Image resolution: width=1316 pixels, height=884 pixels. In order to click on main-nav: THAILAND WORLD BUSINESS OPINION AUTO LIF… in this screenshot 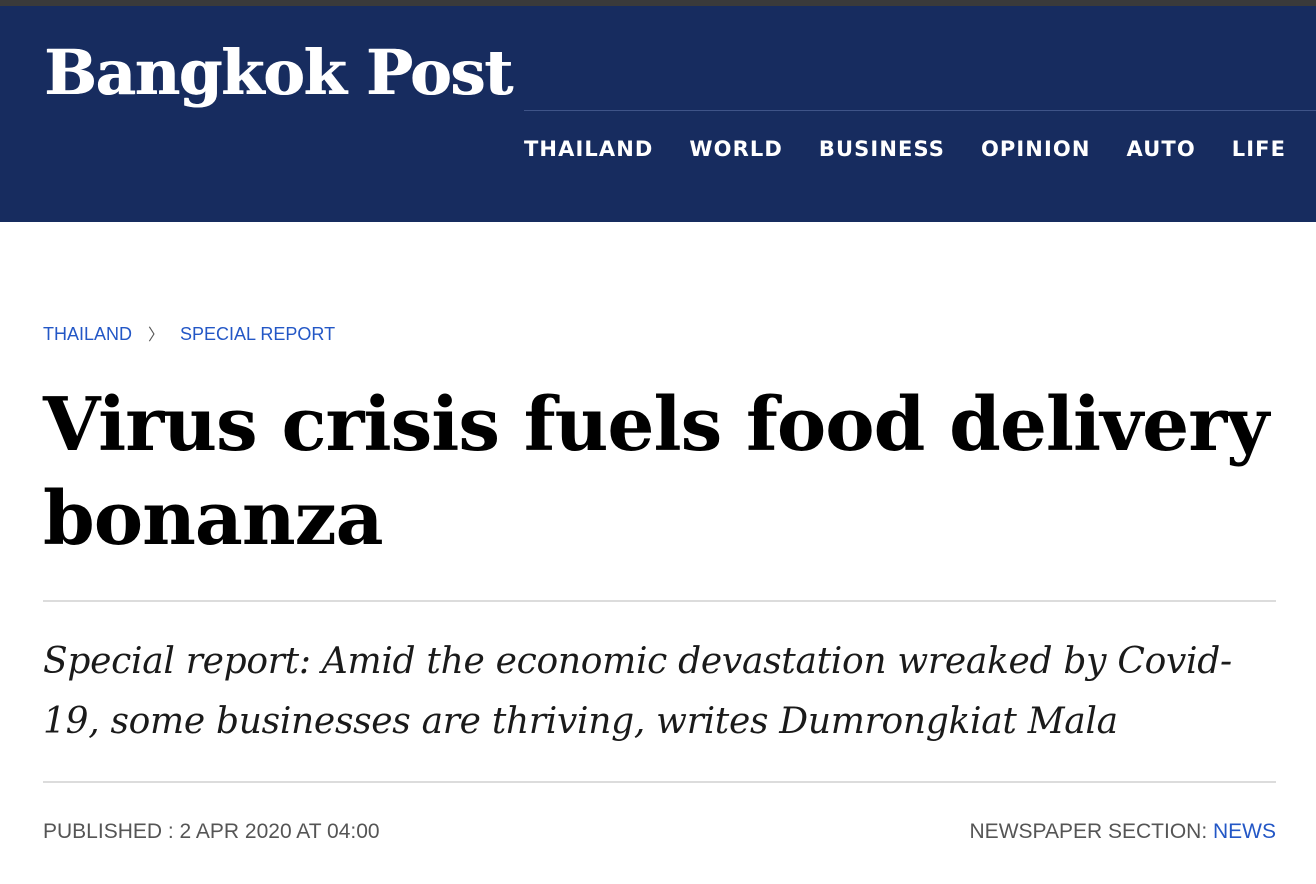, I will do `click(920, 149)`.